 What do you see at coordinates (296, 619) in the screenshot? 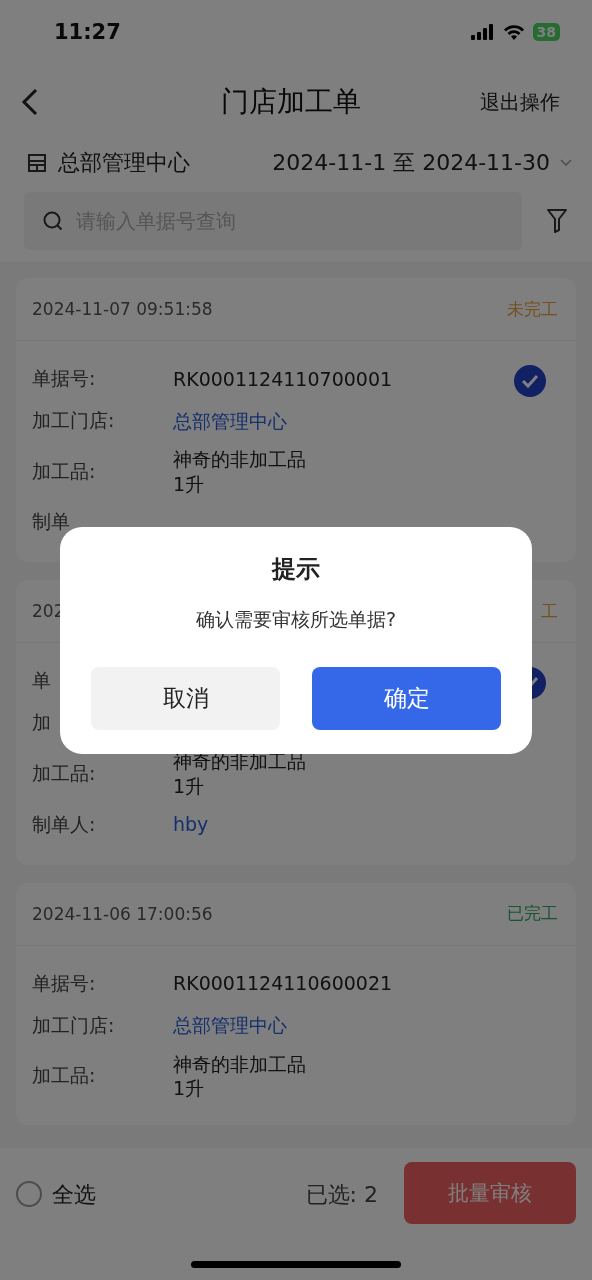
I see `dialog-message: 确认需要审核所选单据?` at bounding box center [296, 619].